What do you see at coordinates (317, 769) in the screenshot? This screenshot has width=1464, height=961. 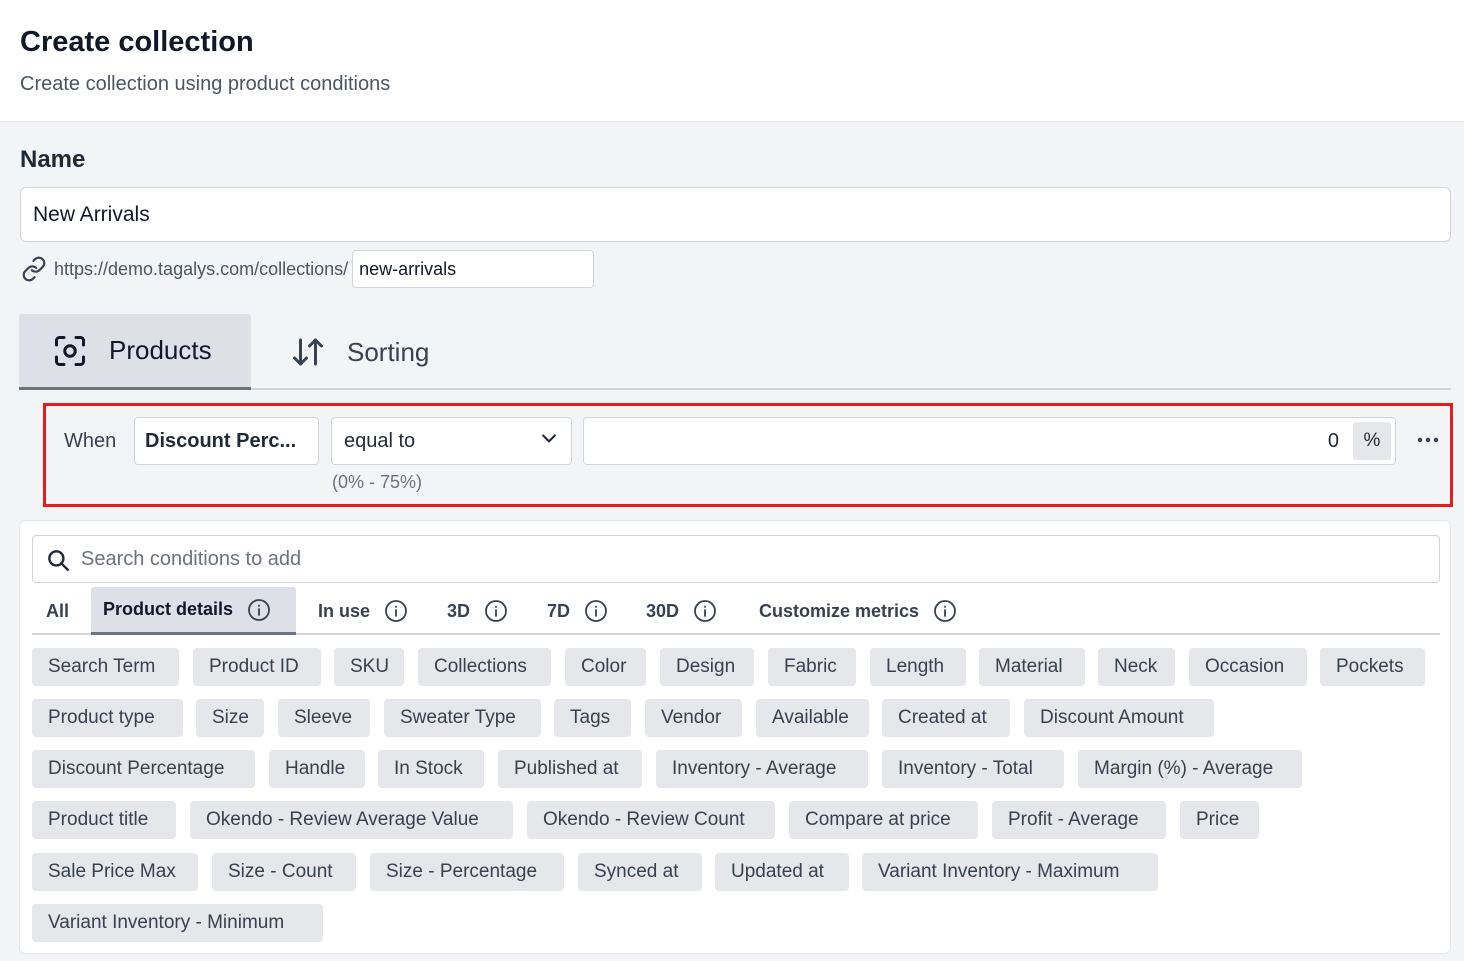 I see `condition-chip: Handle` at bounding box center [317, 769].